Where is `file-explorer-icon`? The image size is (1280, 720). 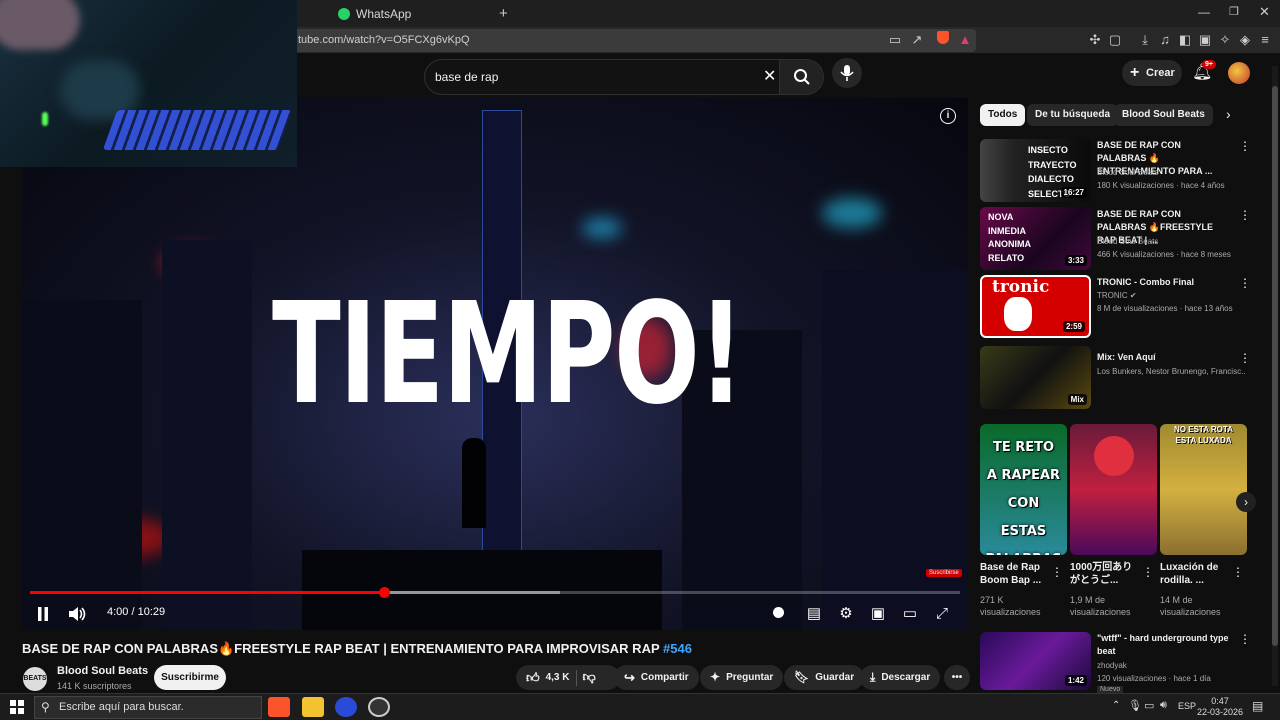
file-explorer-icon is located at coordinates (313, 707).